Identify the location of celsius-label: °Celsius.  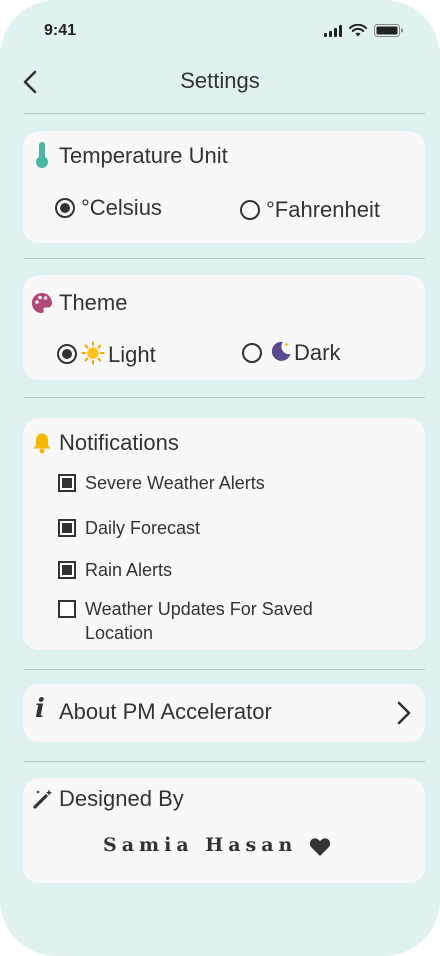
(121, 208).